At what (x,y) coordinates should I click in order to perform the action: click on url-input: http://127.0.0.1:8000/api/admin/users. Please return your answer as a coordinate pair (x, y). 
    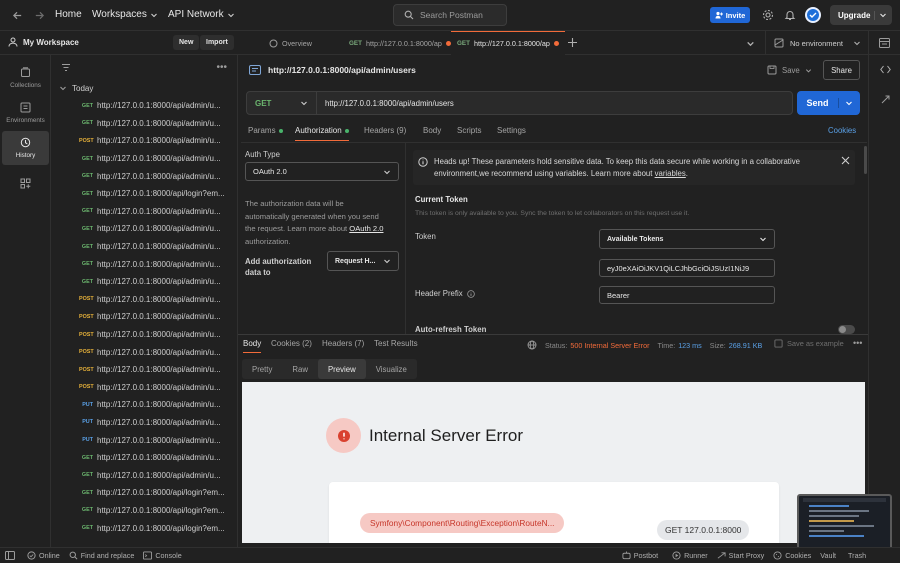
    Looking at the image, I should click on (385, 103).